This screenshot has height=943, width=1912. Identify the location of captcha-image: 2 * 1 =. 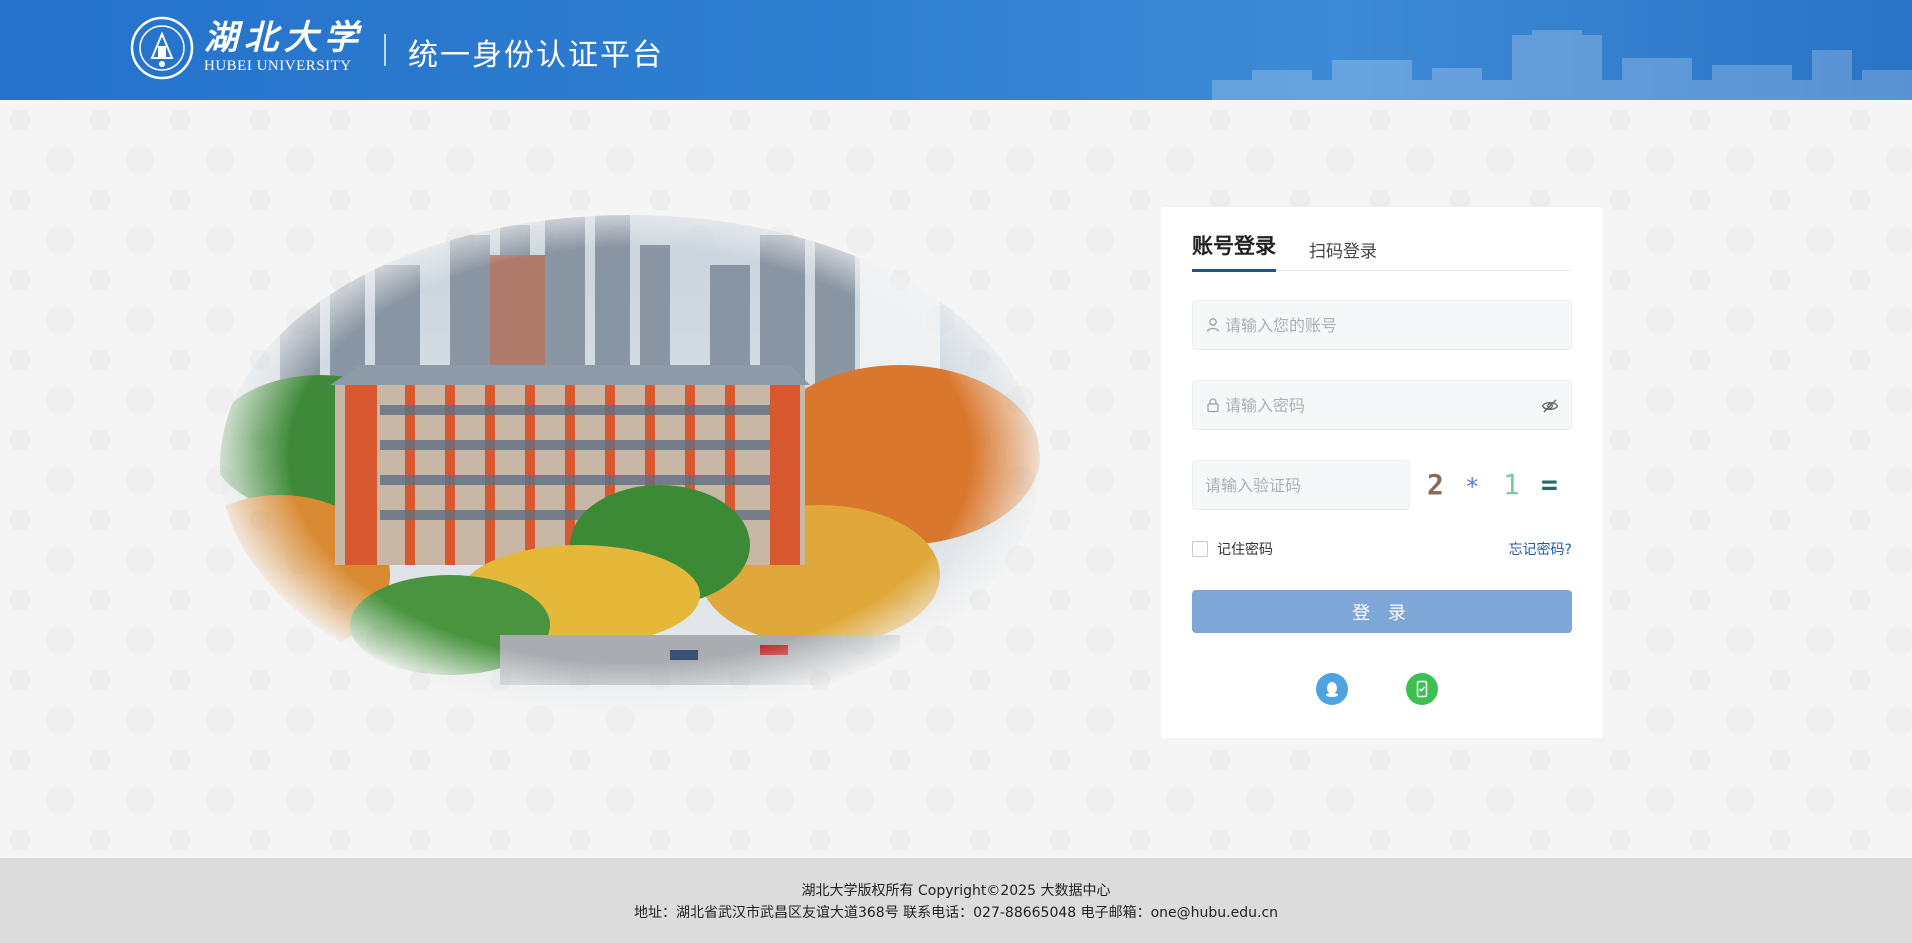
(1496, 485).